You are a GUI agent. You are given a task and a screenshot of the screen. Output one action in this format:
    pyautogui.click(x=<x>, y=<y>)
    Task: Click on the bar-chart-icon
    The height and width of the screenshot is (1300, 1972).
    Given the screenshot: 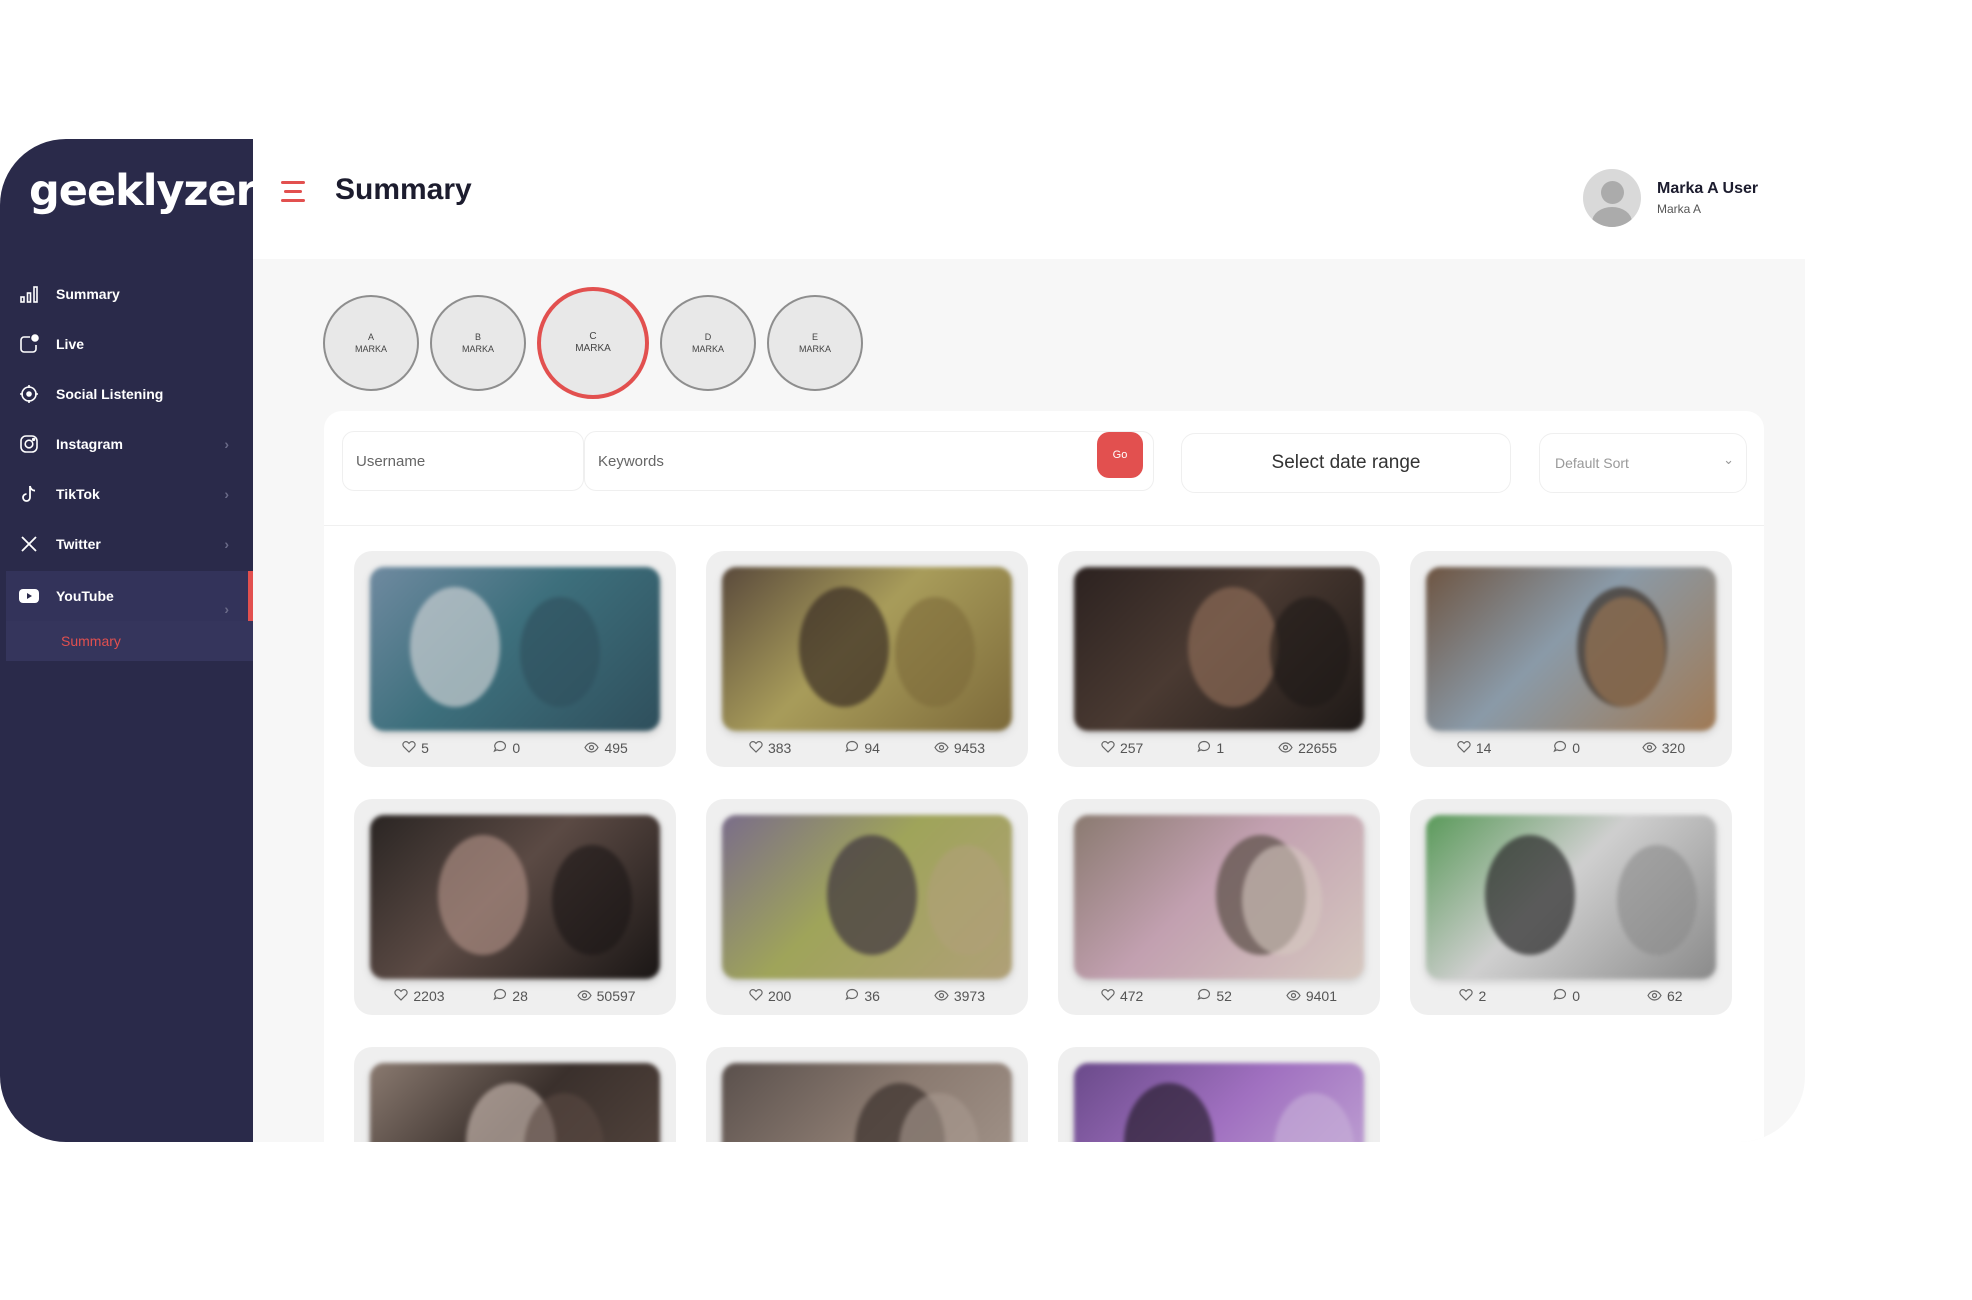 What is the action you would take?
    pyautogui.click(x=29, y=294)
    